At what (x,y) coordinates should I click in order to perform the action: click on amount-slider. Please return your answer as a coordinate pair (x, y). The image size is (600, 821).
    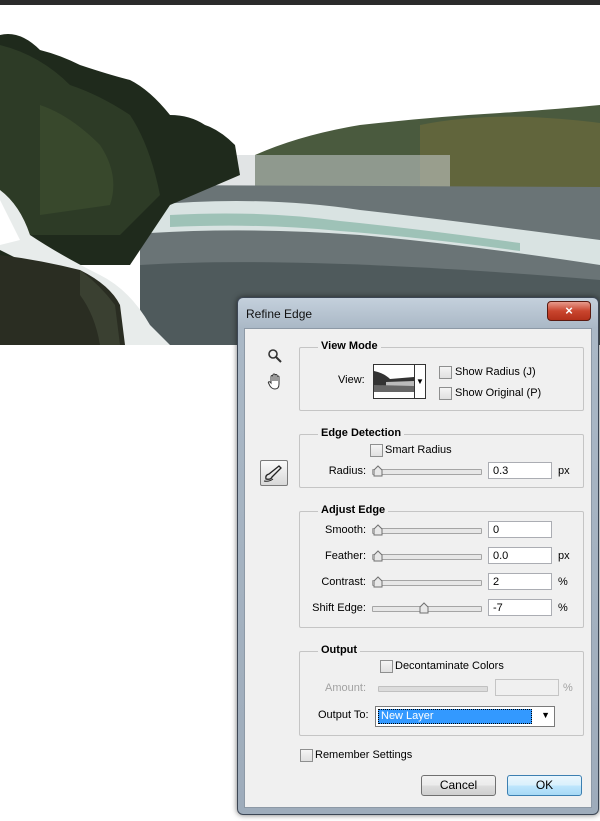
    Looking at the image, I should click on (433, 689).